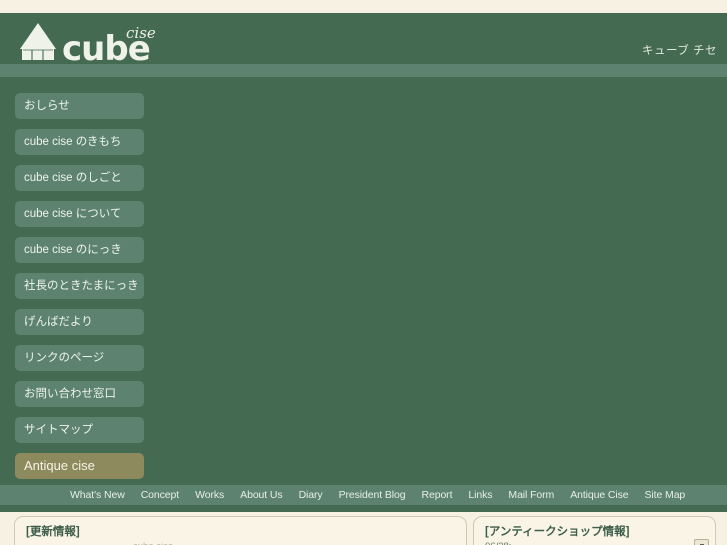 The width and height of the screenshot is (727, 545). I want to click on content-panels: [更新情報] cube cise [アンティークショップ情報] 06/28:, so click(363, 528).